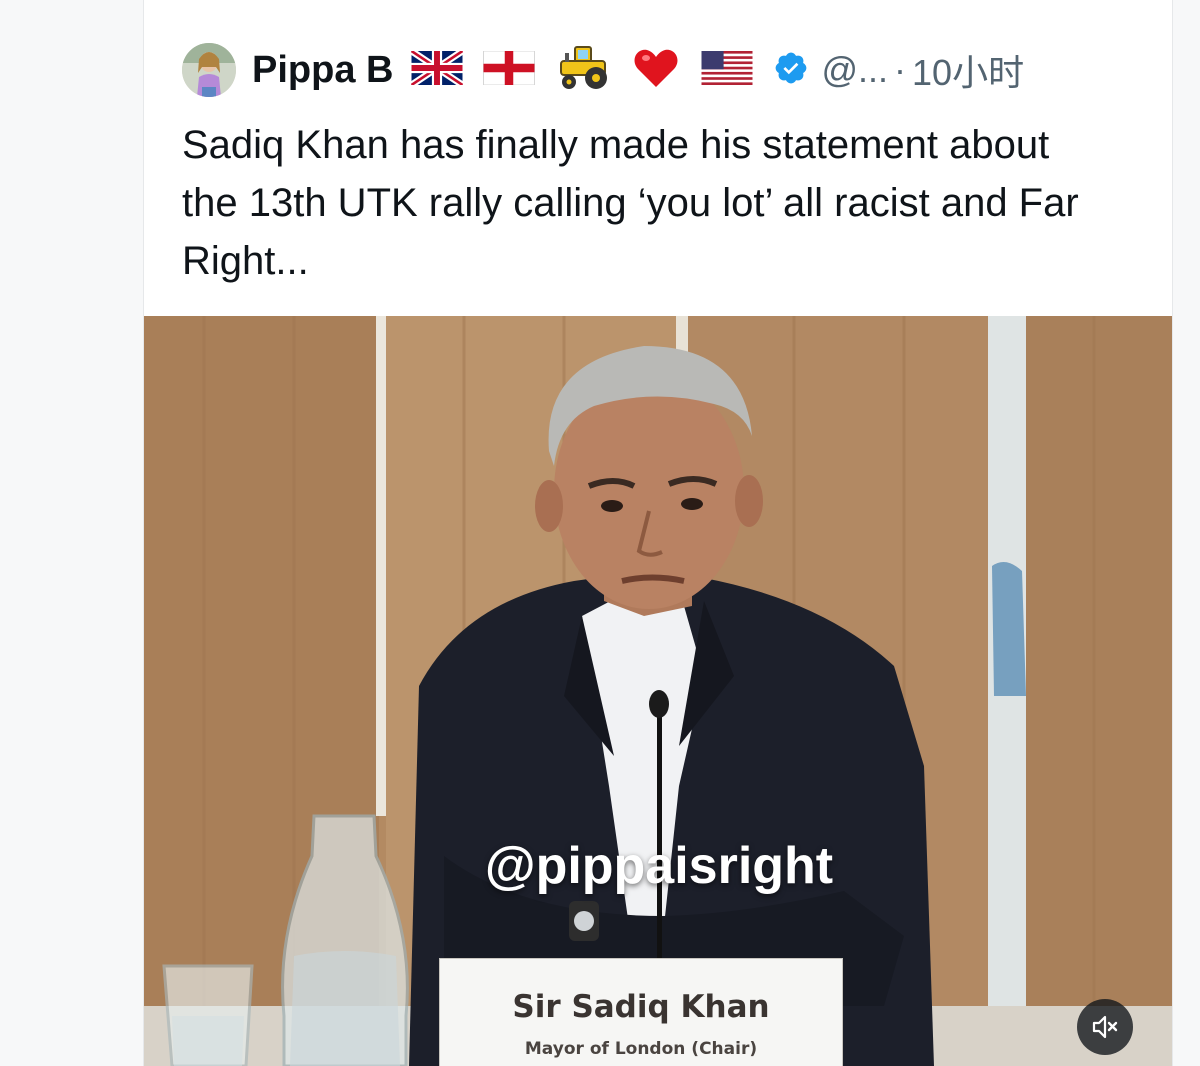  I want to click on timestamp: 10小时, so click(968, 70).